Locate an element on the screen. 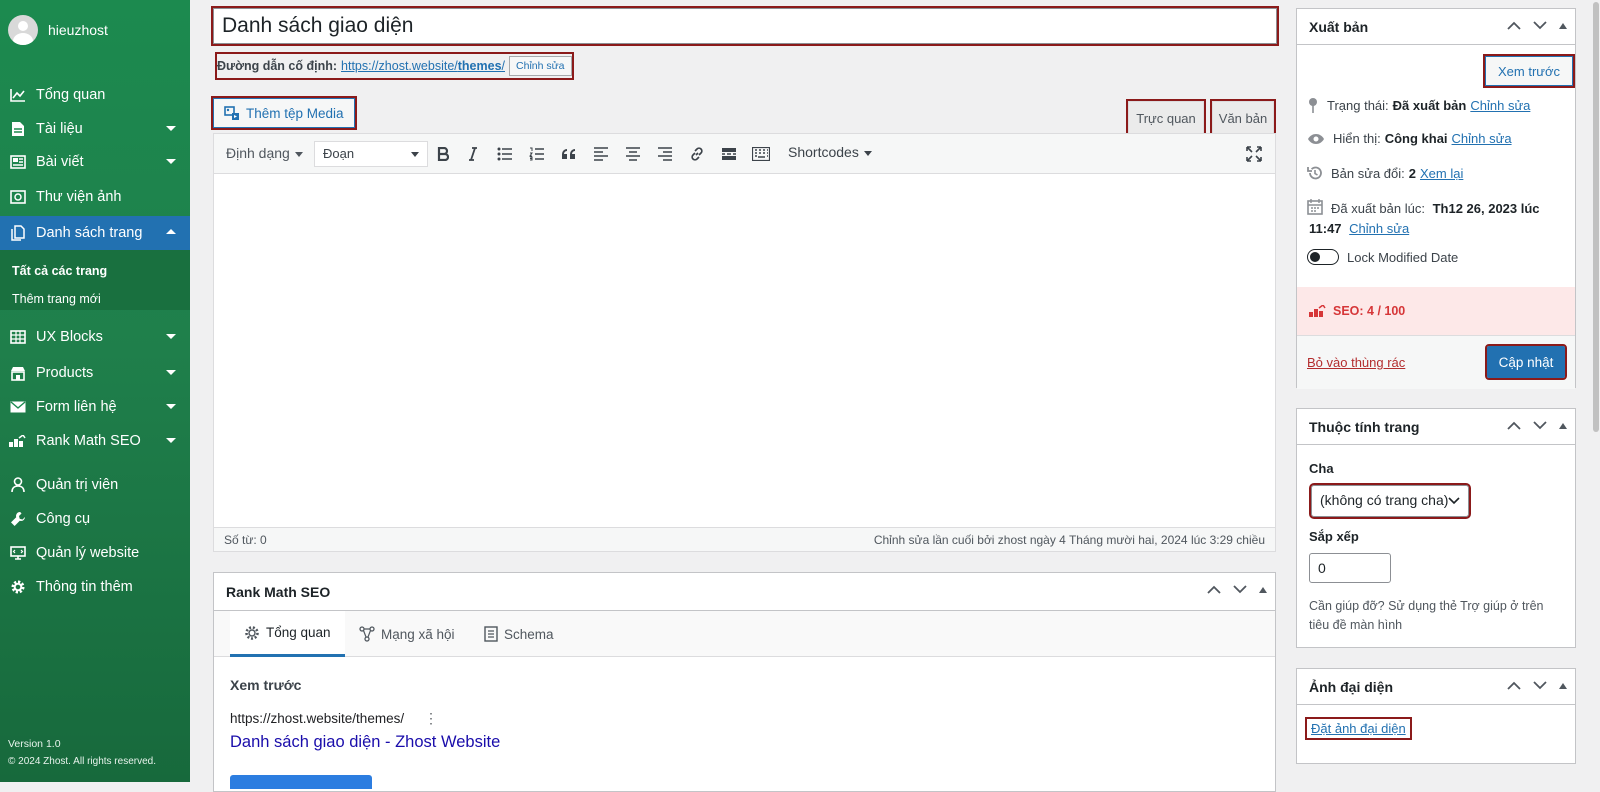 This screenshot has width=1600, height=792. sidebar-item-label: Quản lý website is located at coordinates (88, 553).